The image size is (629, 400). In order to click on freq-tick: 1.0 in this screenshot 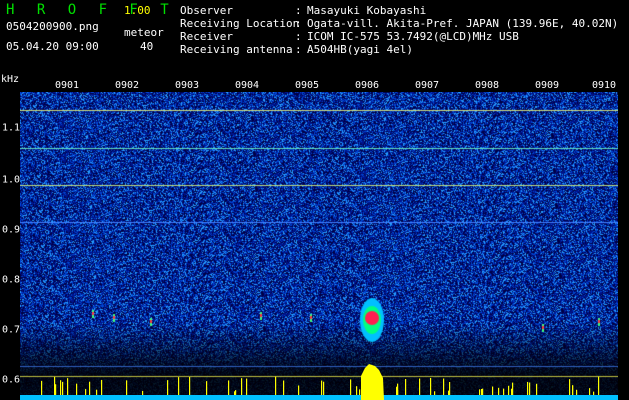, I will do `click(11, 180)`.